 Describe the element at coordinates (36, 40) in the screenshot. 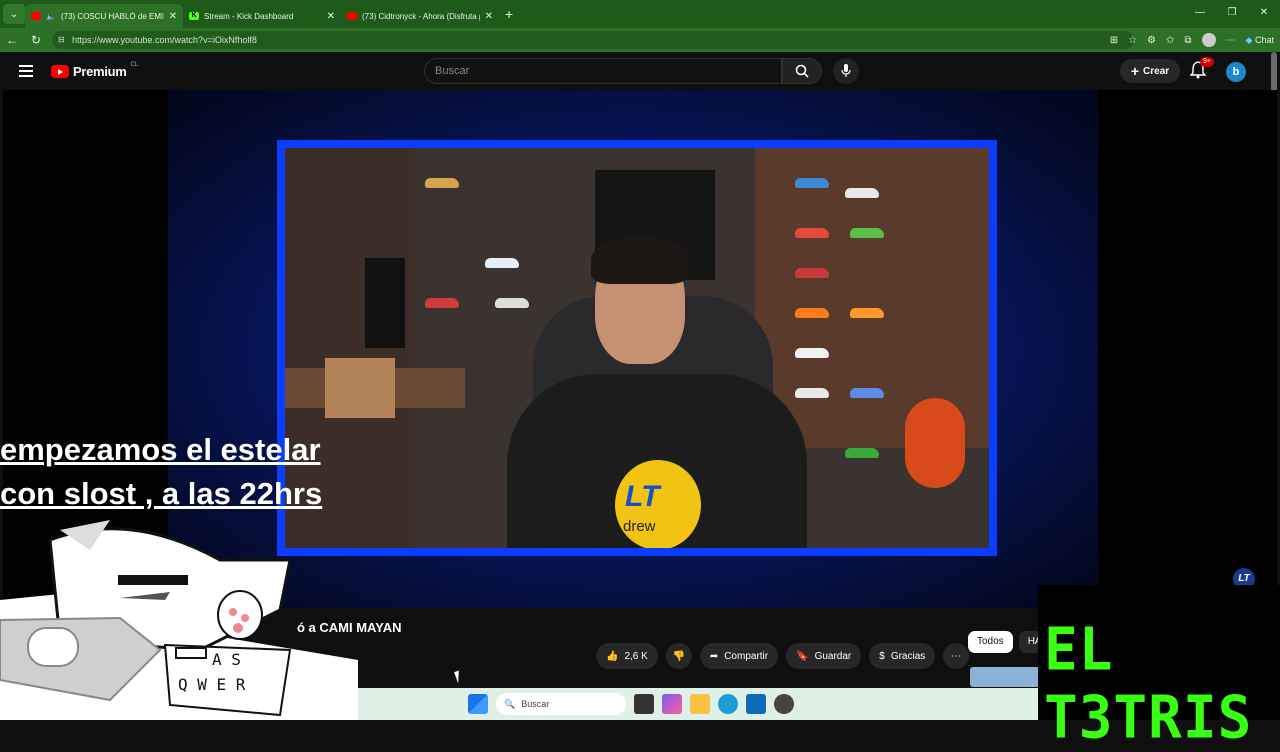

I see `refresh-icon: ↻` at that location.